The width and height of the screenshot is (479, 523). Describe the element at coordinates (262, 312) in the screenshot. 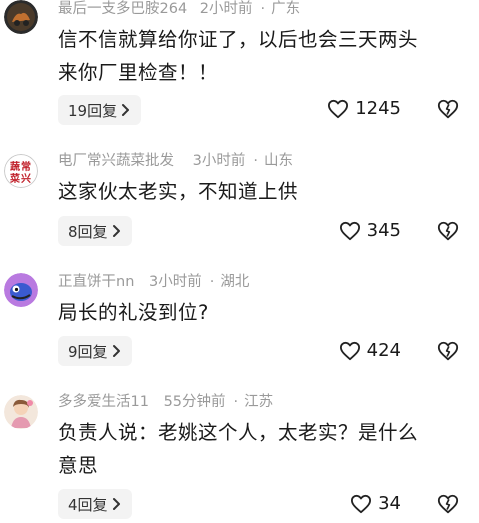

I see `comment-text: 局长的礼没到位?` at that location.